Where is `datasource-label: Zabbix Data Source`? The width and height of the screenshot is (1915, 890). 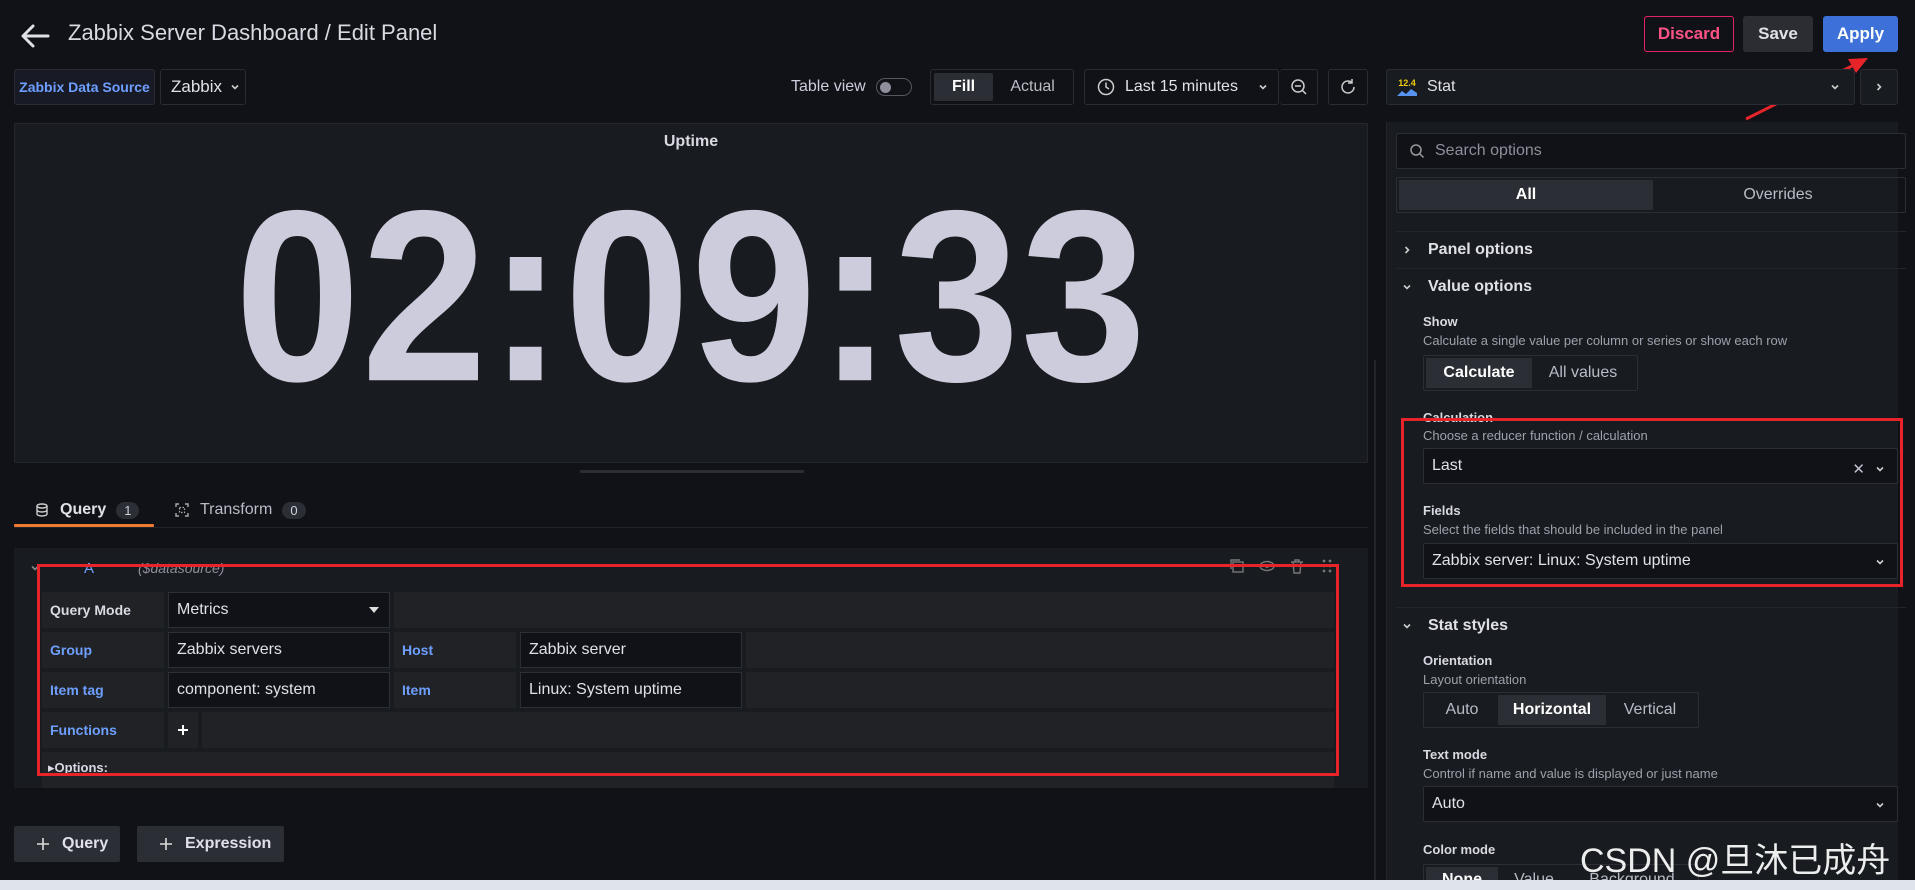
datasource-label: Zabbix Data Source is located at coordinates (84, 87).